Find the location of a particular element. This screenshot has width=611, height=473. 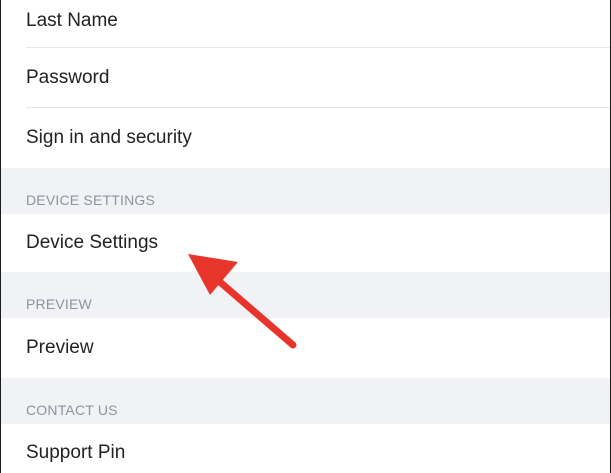

last-name-label: Last Name is located at coordinates (72, 20).